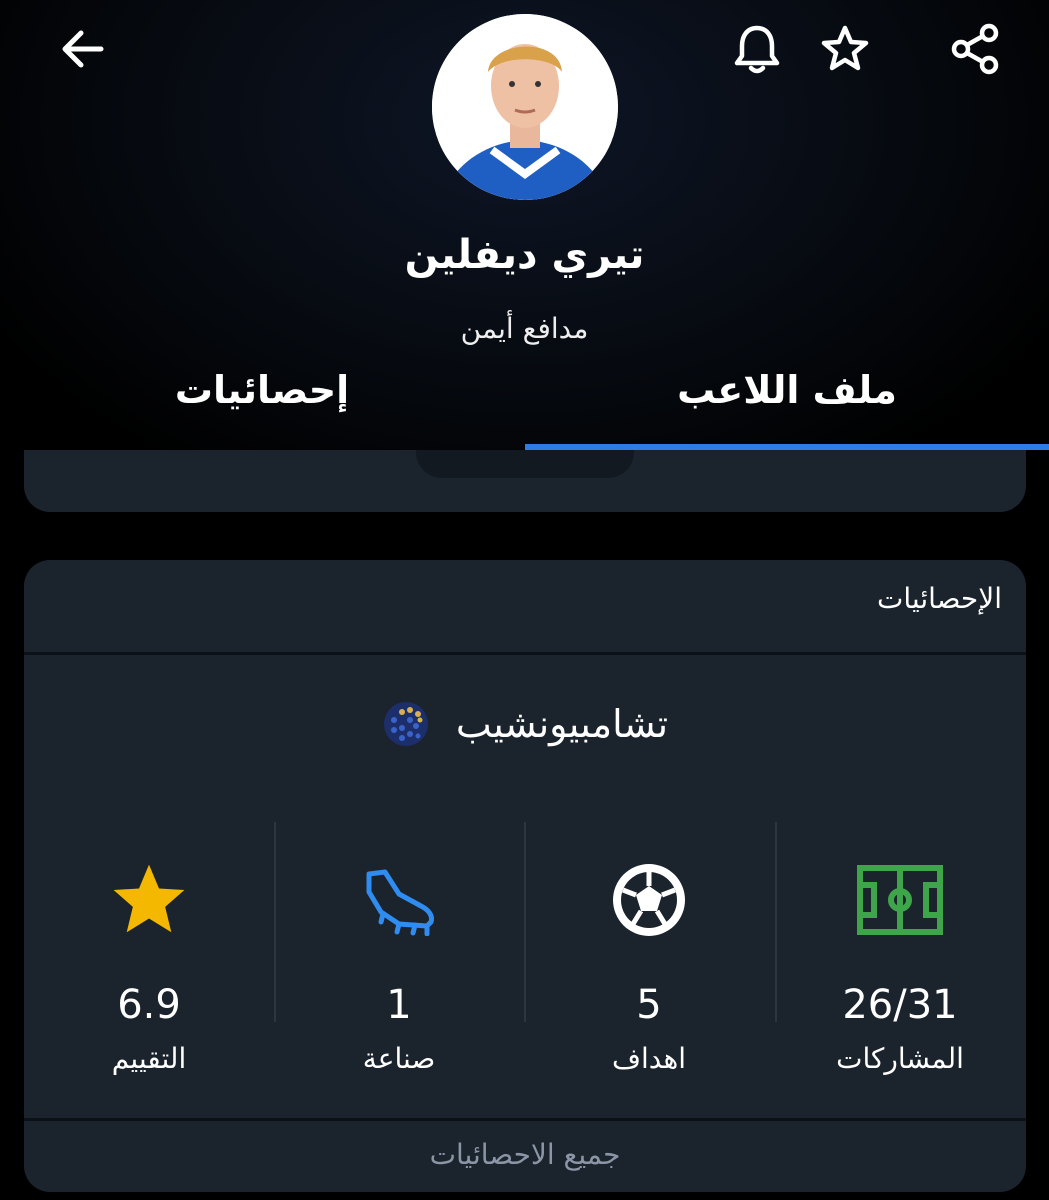 This screenshot has height=1200, width=1049. I want to click on stat-goals: 5 اهداف, so click(649, 948).